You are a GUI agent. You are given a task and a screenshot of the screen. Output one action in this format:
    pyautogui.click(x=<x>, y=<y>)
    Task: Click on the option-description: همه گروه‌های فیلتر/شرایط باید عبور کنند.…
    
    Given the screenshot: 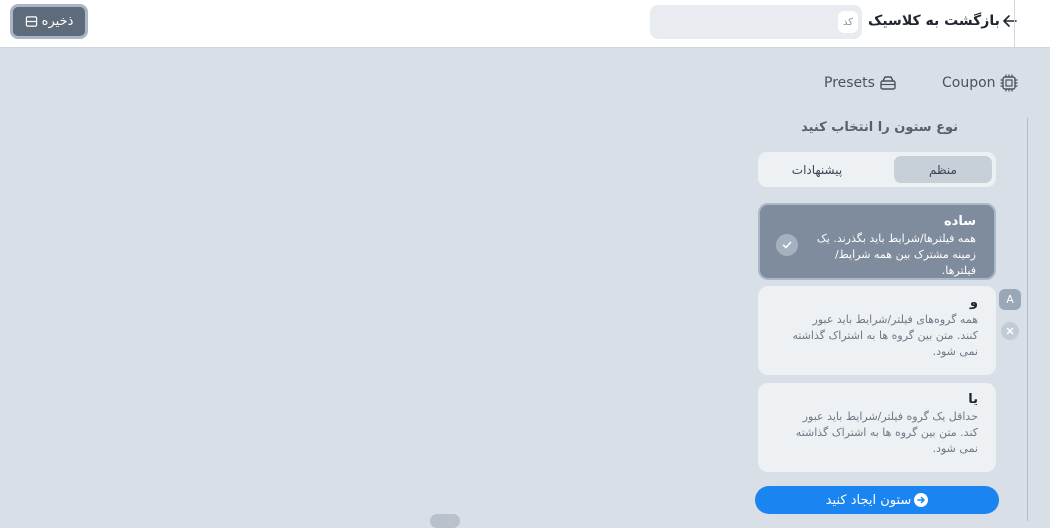 What is the action you would take?
    pyautogui.click(x=885, y=335)
    